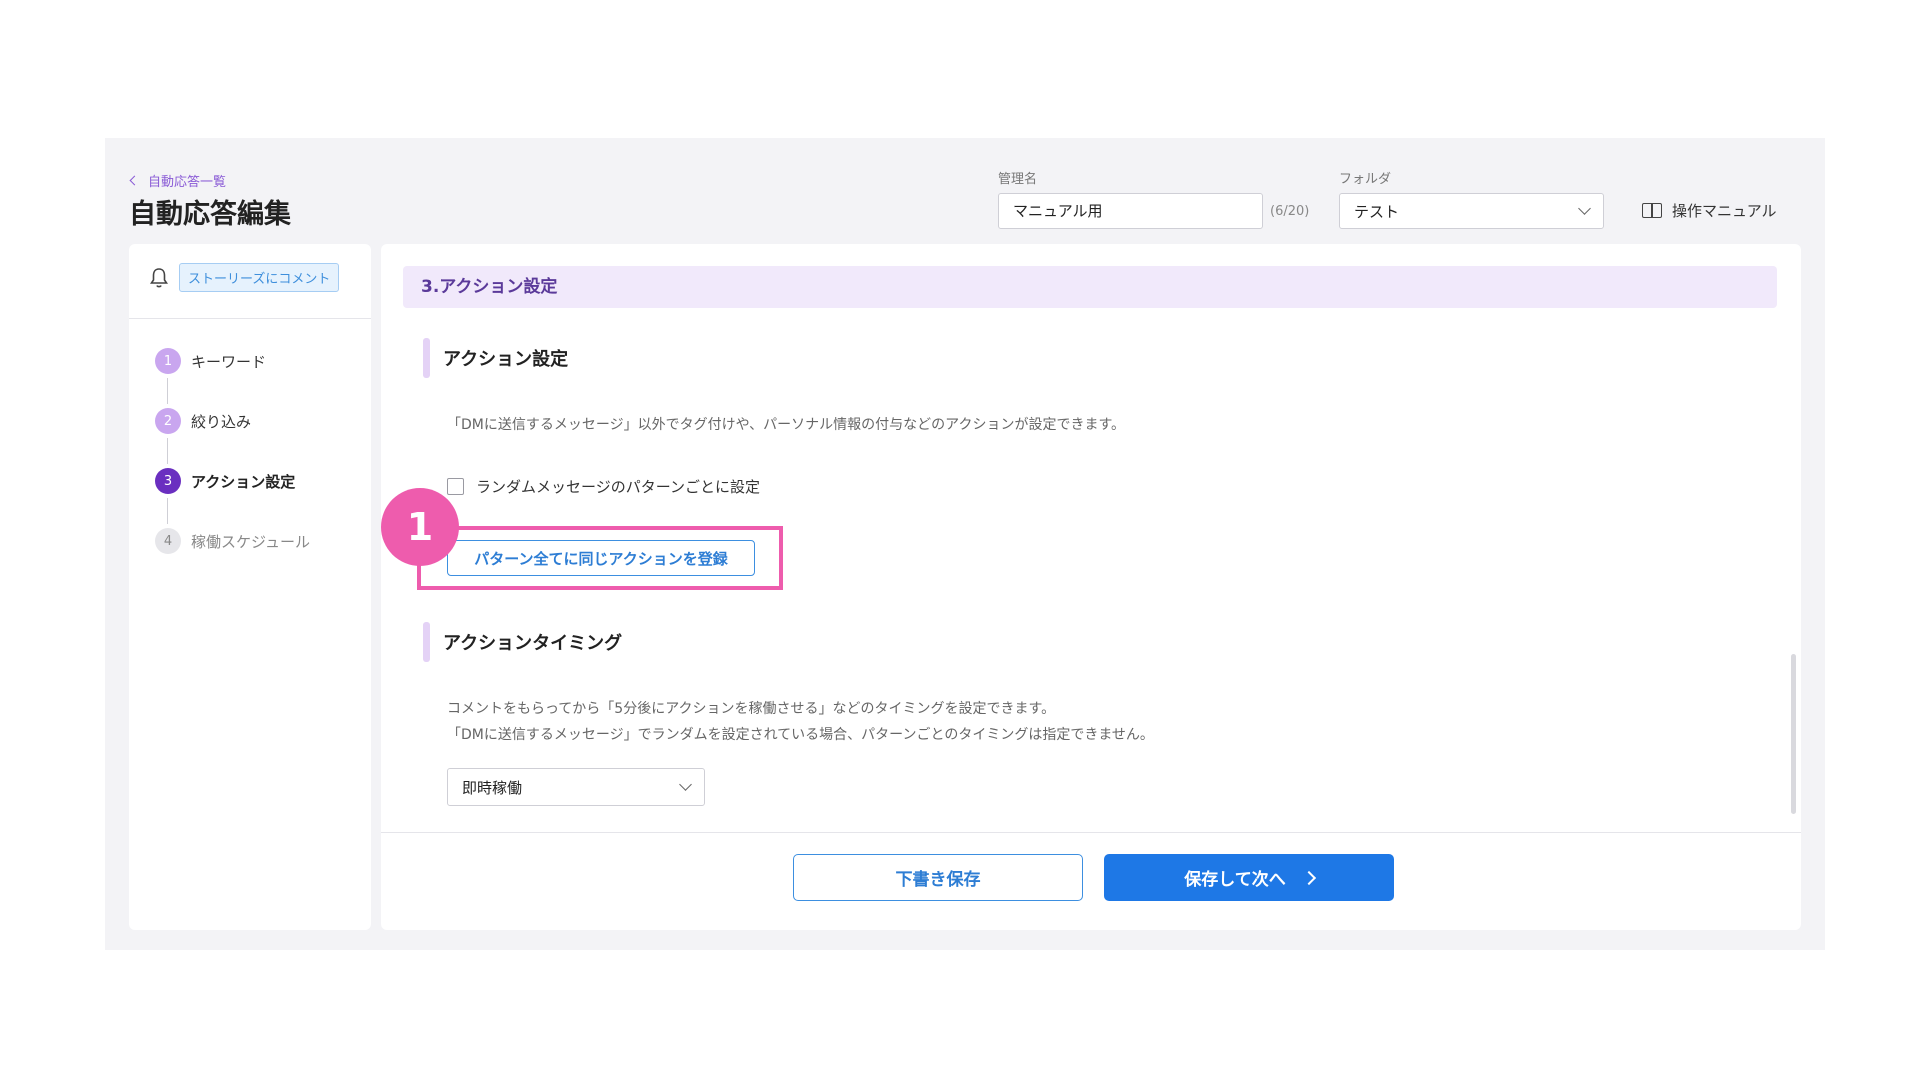 Image resolution: width=1920 pixels, height=1080 pixels. What do you see at coordinates (1090, 287) in the screenshot?
I see `section-header: 3.アクション設定` at bounding box center [1090, 287].